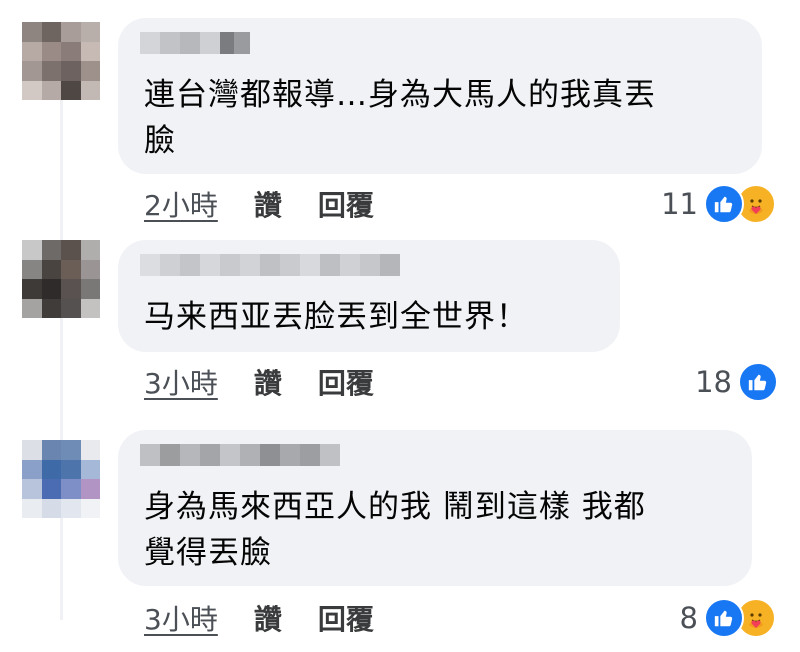 This screenshot has height=652, width=800. What do you see at coordinates (400, 118) in the screenshot?
I see `comment-text: 連台灣都報導…身為大馬人的我真丟 臉` at bounding box center [400, 118].